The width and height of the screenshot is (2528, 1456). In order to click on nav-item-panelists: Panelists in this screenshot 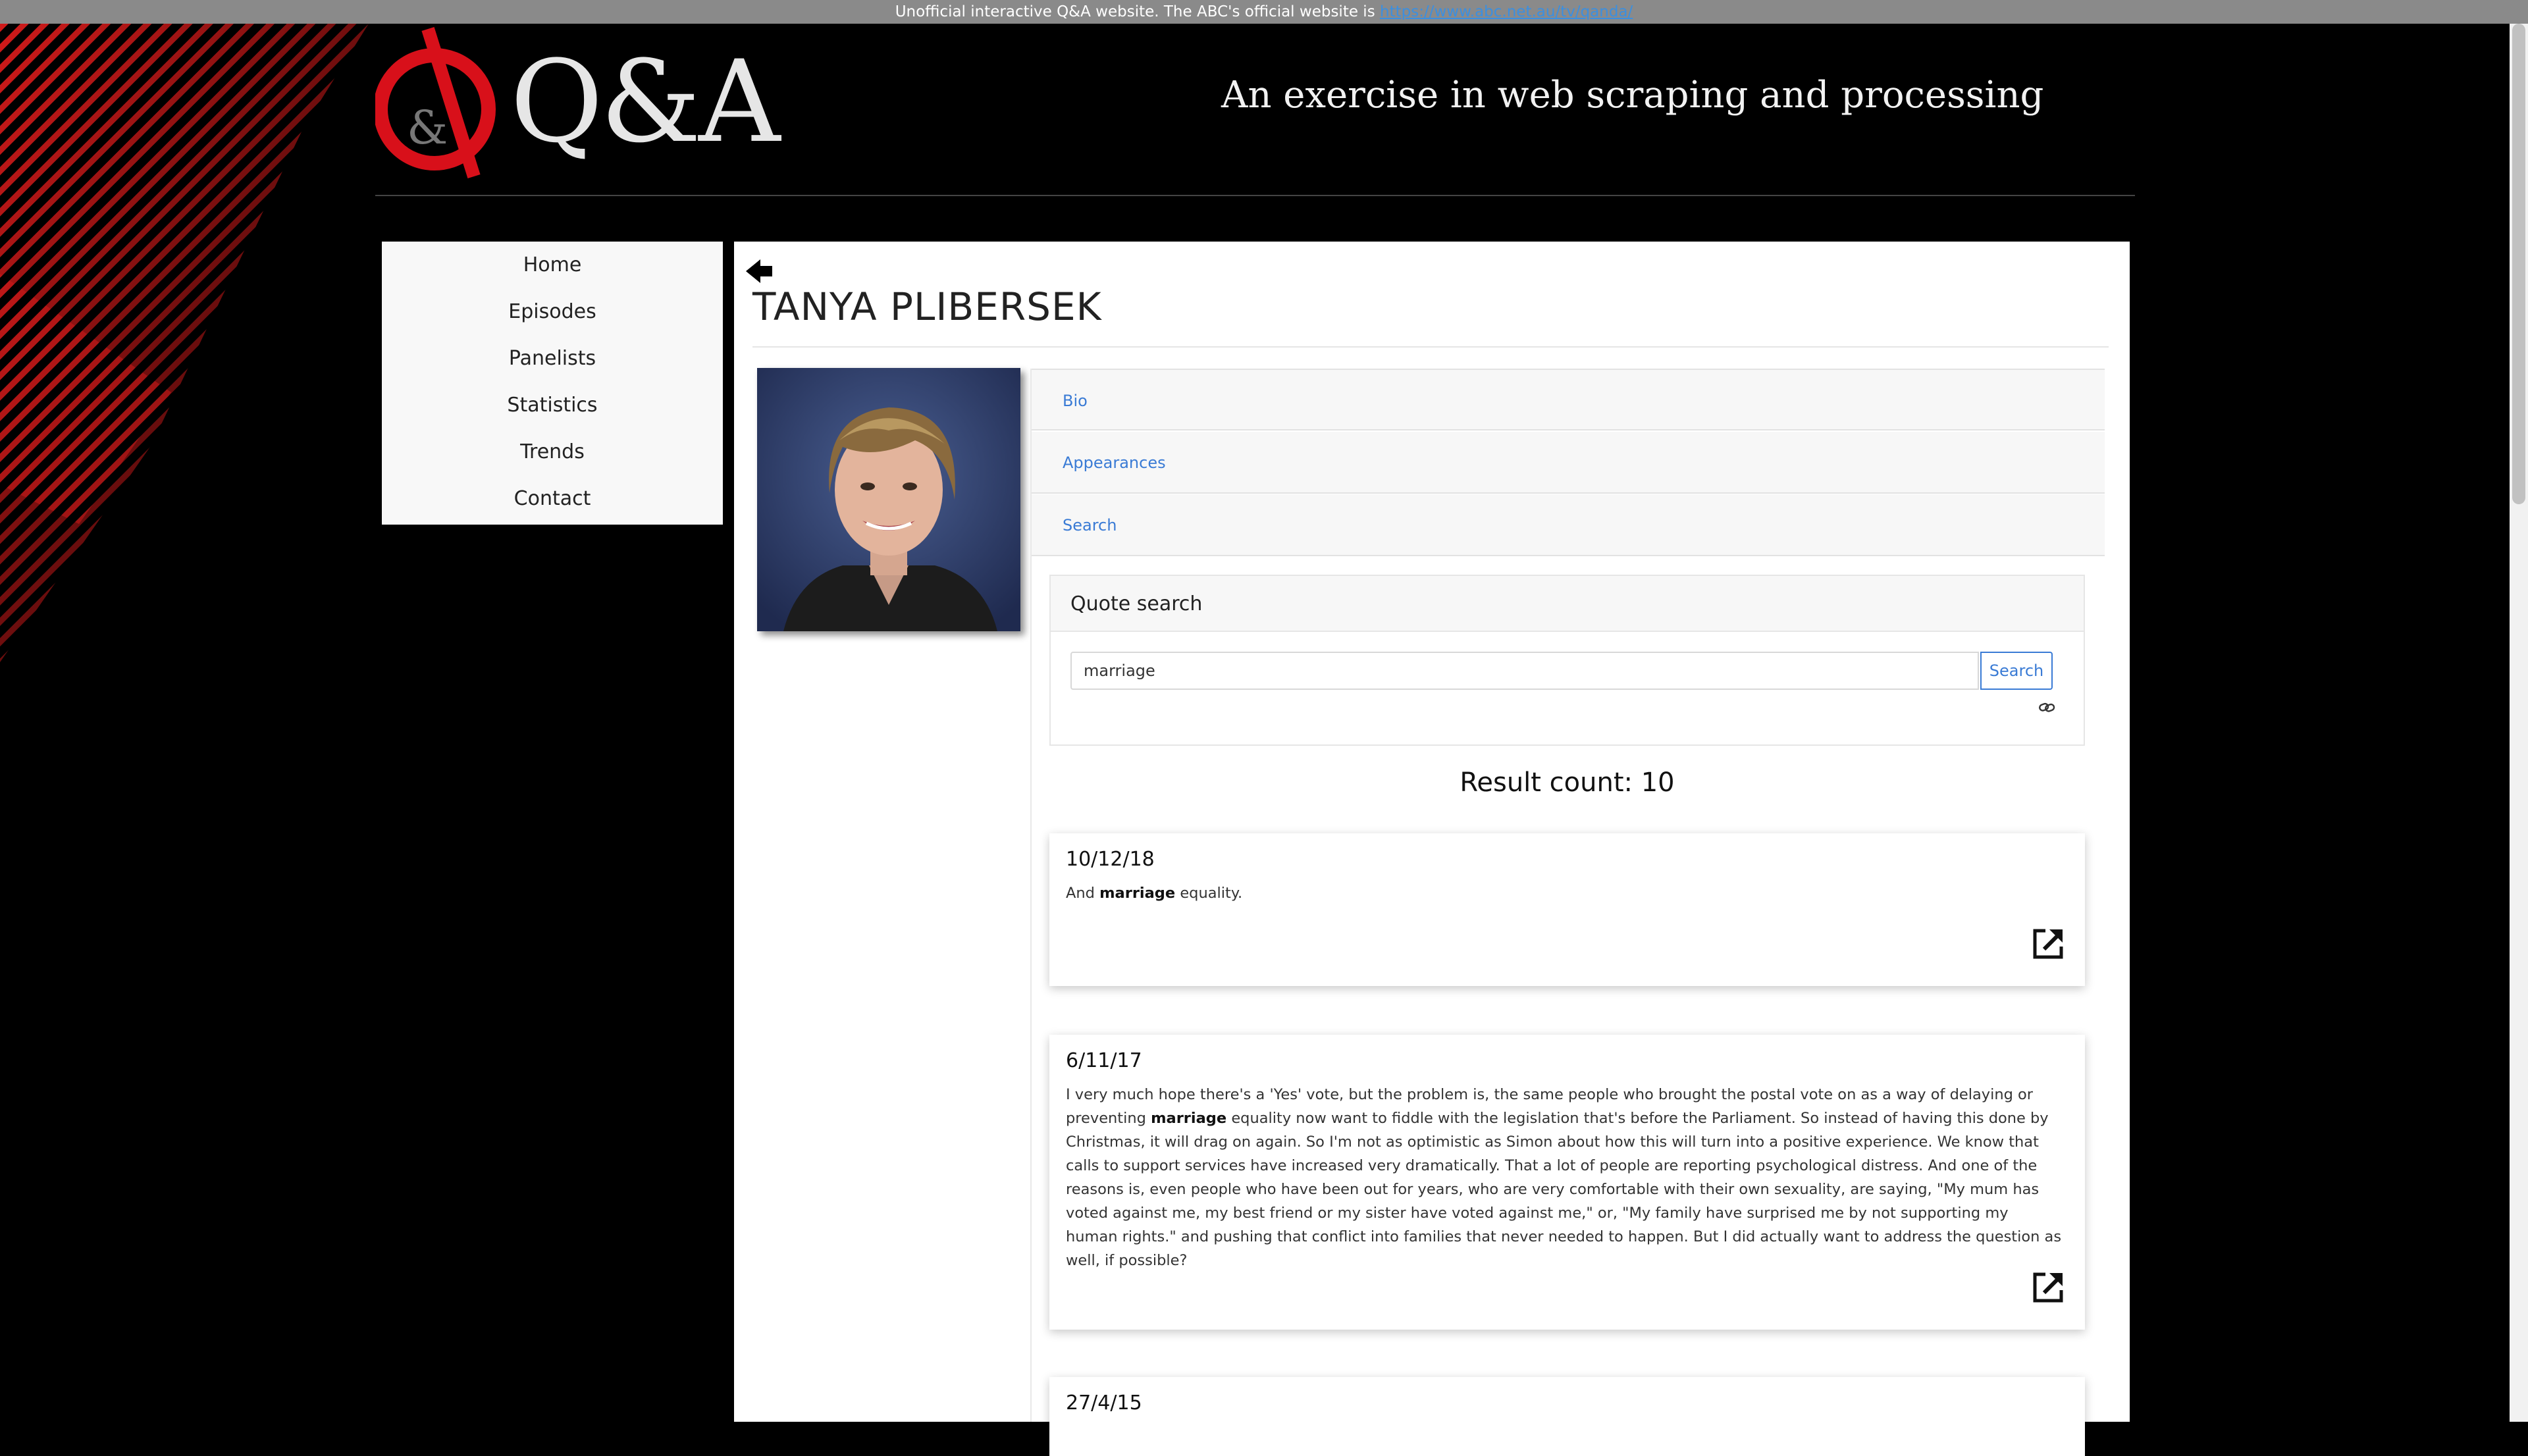, I will do `click(552, 358)`.